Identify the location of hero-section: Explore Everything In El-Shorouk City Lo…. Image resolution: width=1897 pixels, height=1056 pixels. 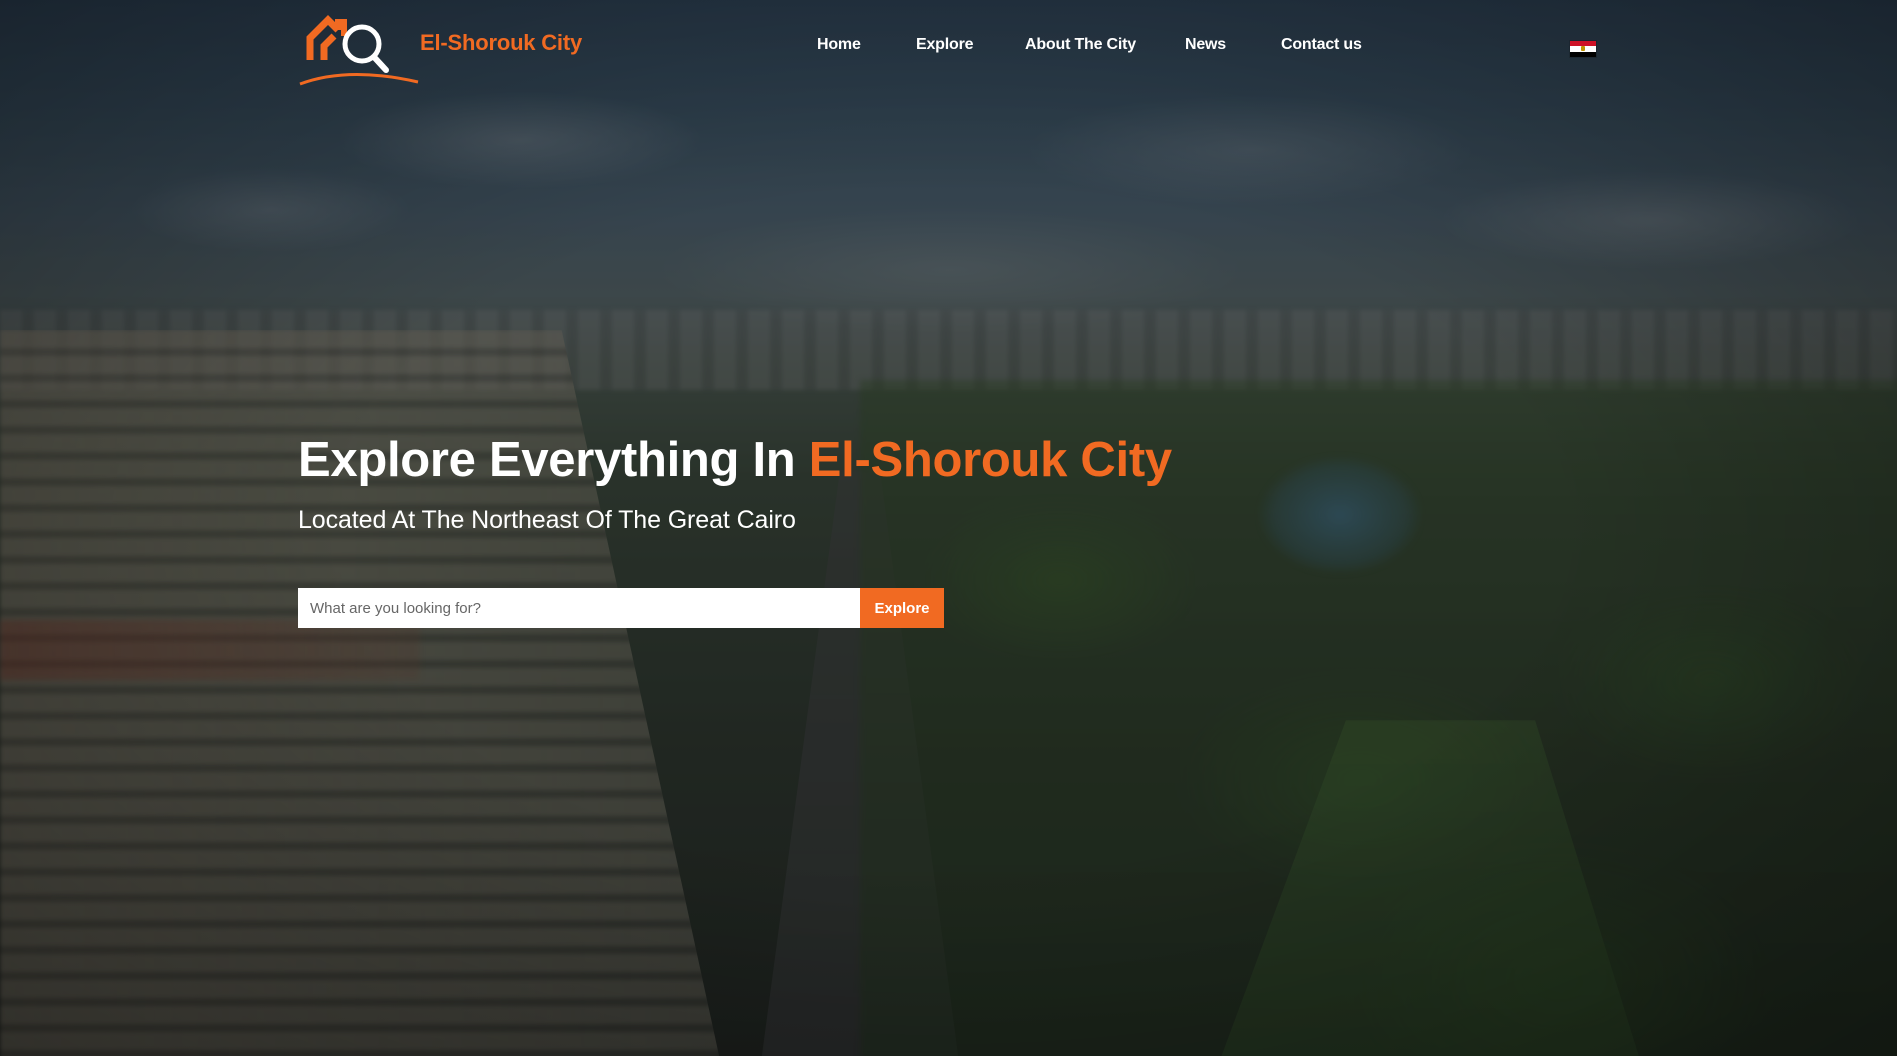
(798, 529).